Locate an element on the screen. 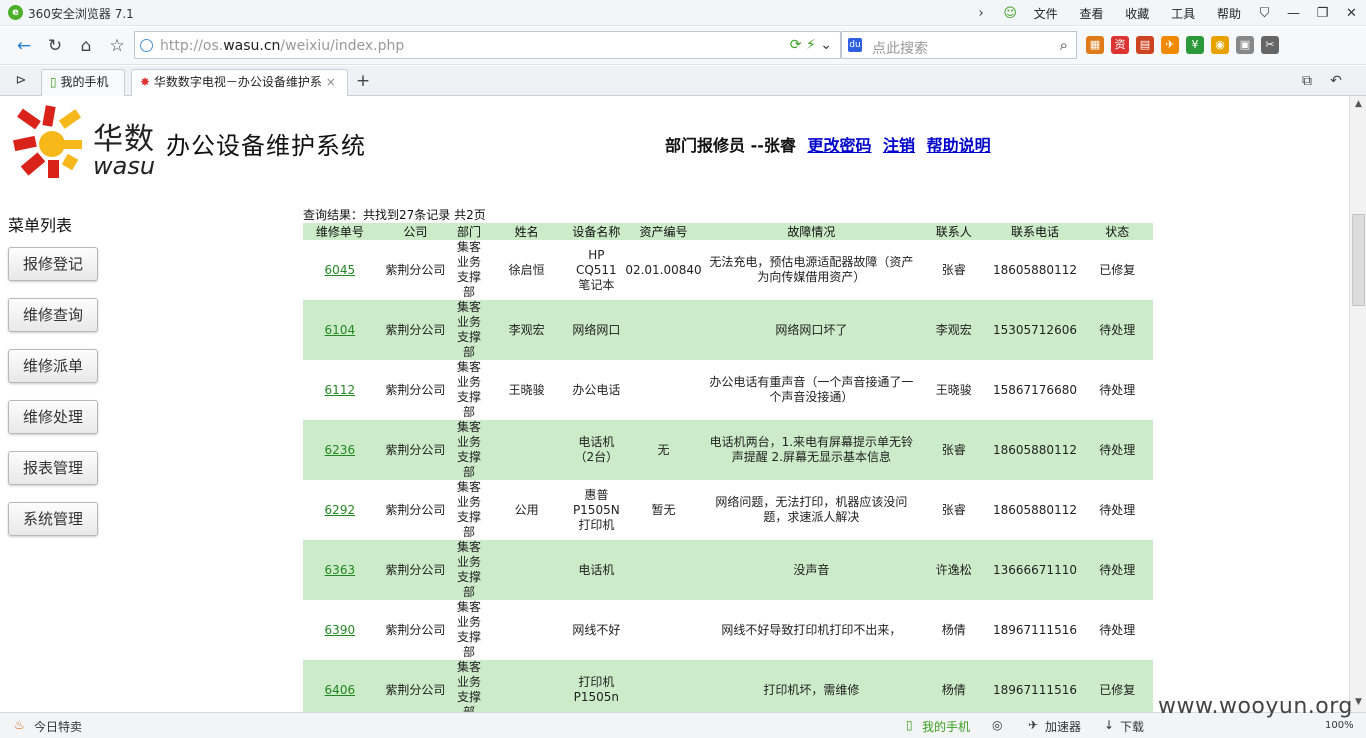 The image size is (1366, 738). order-number-link: 6390 is located at coordinates (340, 630).